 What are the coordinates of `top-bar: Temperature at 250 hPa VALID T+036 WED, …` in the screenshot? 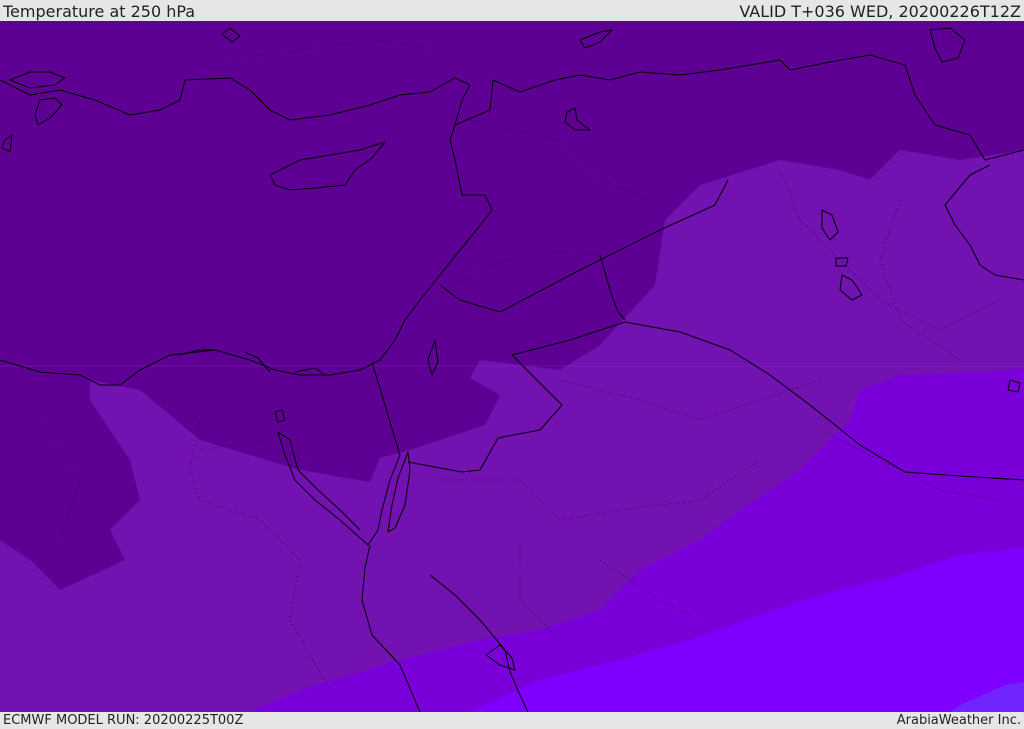 It's located at (512, 10).